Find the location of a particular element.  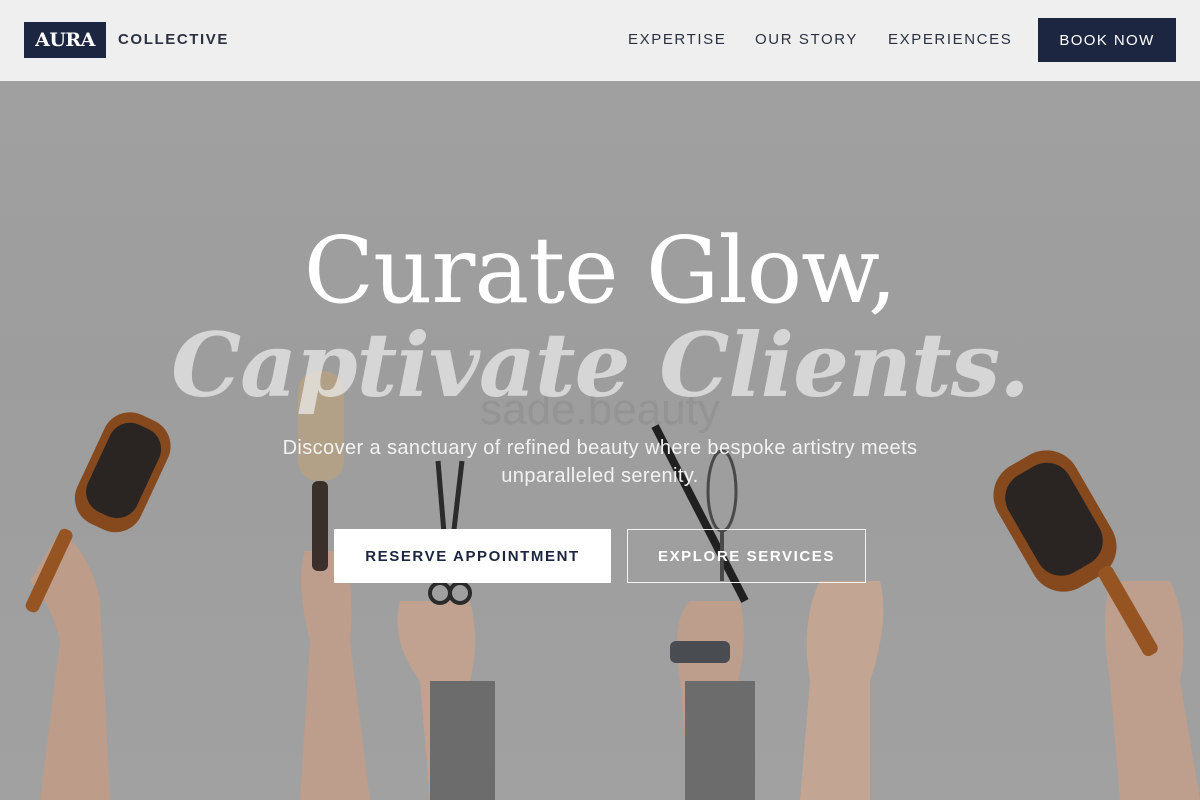

explore-services-button: EXPLORE SERVICES is located at coordinates (746, 556).